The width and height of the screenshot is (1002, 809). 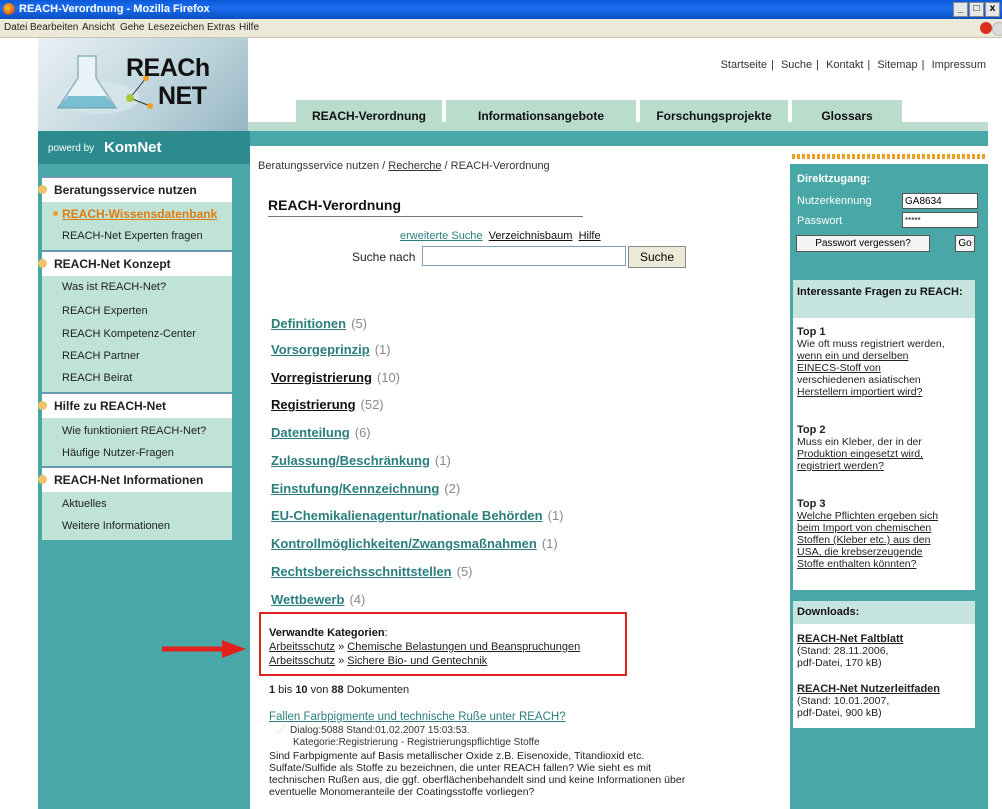 What do you see at coordinates (886, 392) in the screenshot?
I see `faq-link: Herstellern importiert wird?` at bounding box center [886, 392].